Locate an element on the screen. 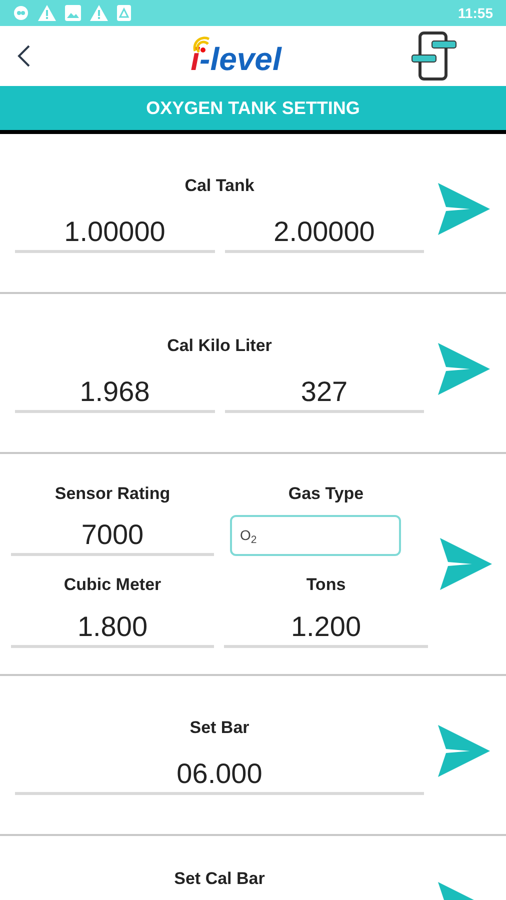  field-label: Set Bar is located at coordinates (220, 728).